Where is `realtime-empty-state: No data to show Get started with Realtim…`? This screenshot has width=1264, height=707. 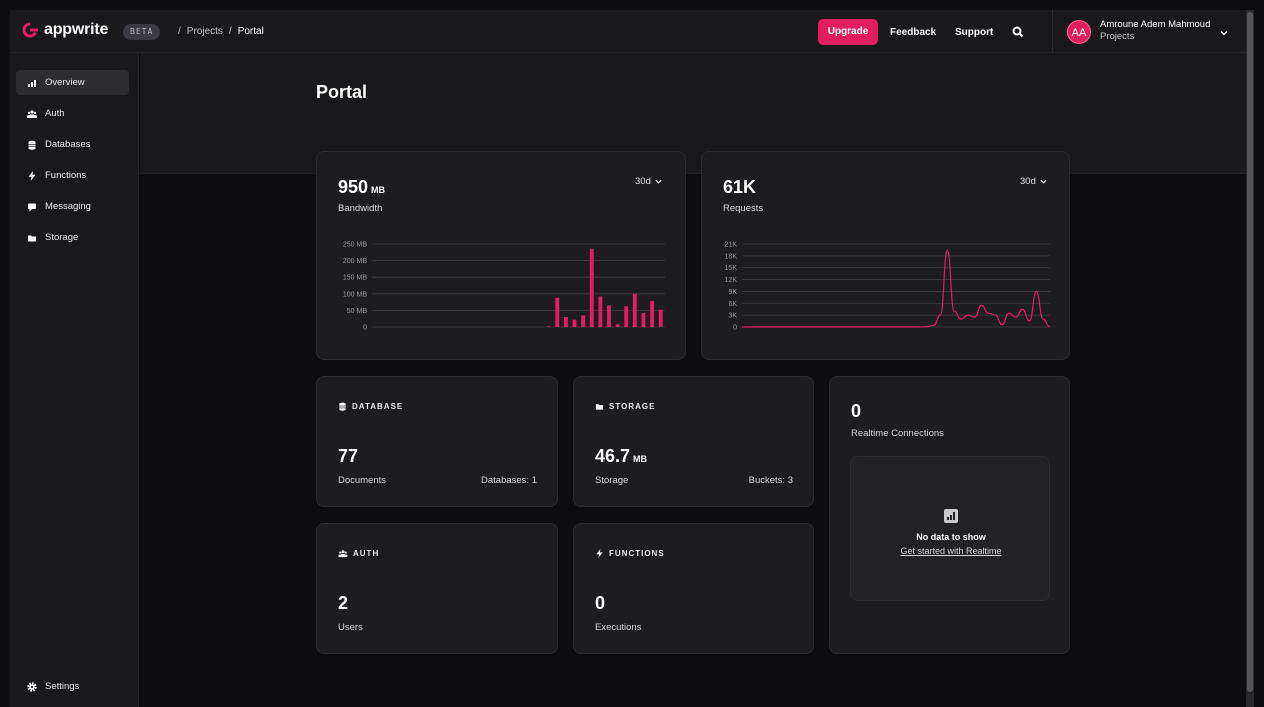 realtime-empty-state: No data to show Get started with Realtim… is located at coordinates (950, 528).